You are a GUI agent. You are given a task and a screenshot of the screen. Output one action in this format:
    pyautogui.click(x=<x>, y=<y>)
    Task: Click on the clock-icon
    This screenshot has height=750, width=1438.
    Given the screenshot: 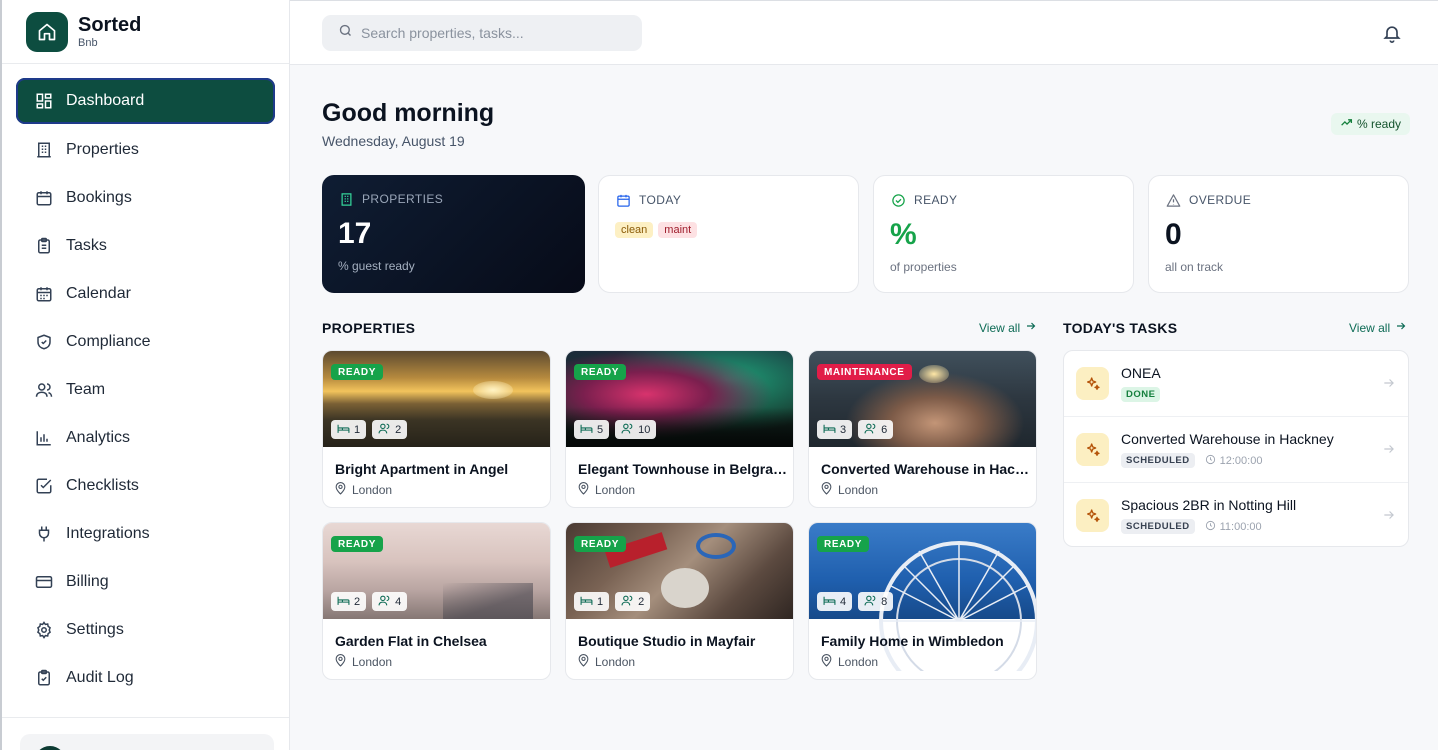 What is the action you would take?
    pyautogui.click(x=1210, y=461)
    